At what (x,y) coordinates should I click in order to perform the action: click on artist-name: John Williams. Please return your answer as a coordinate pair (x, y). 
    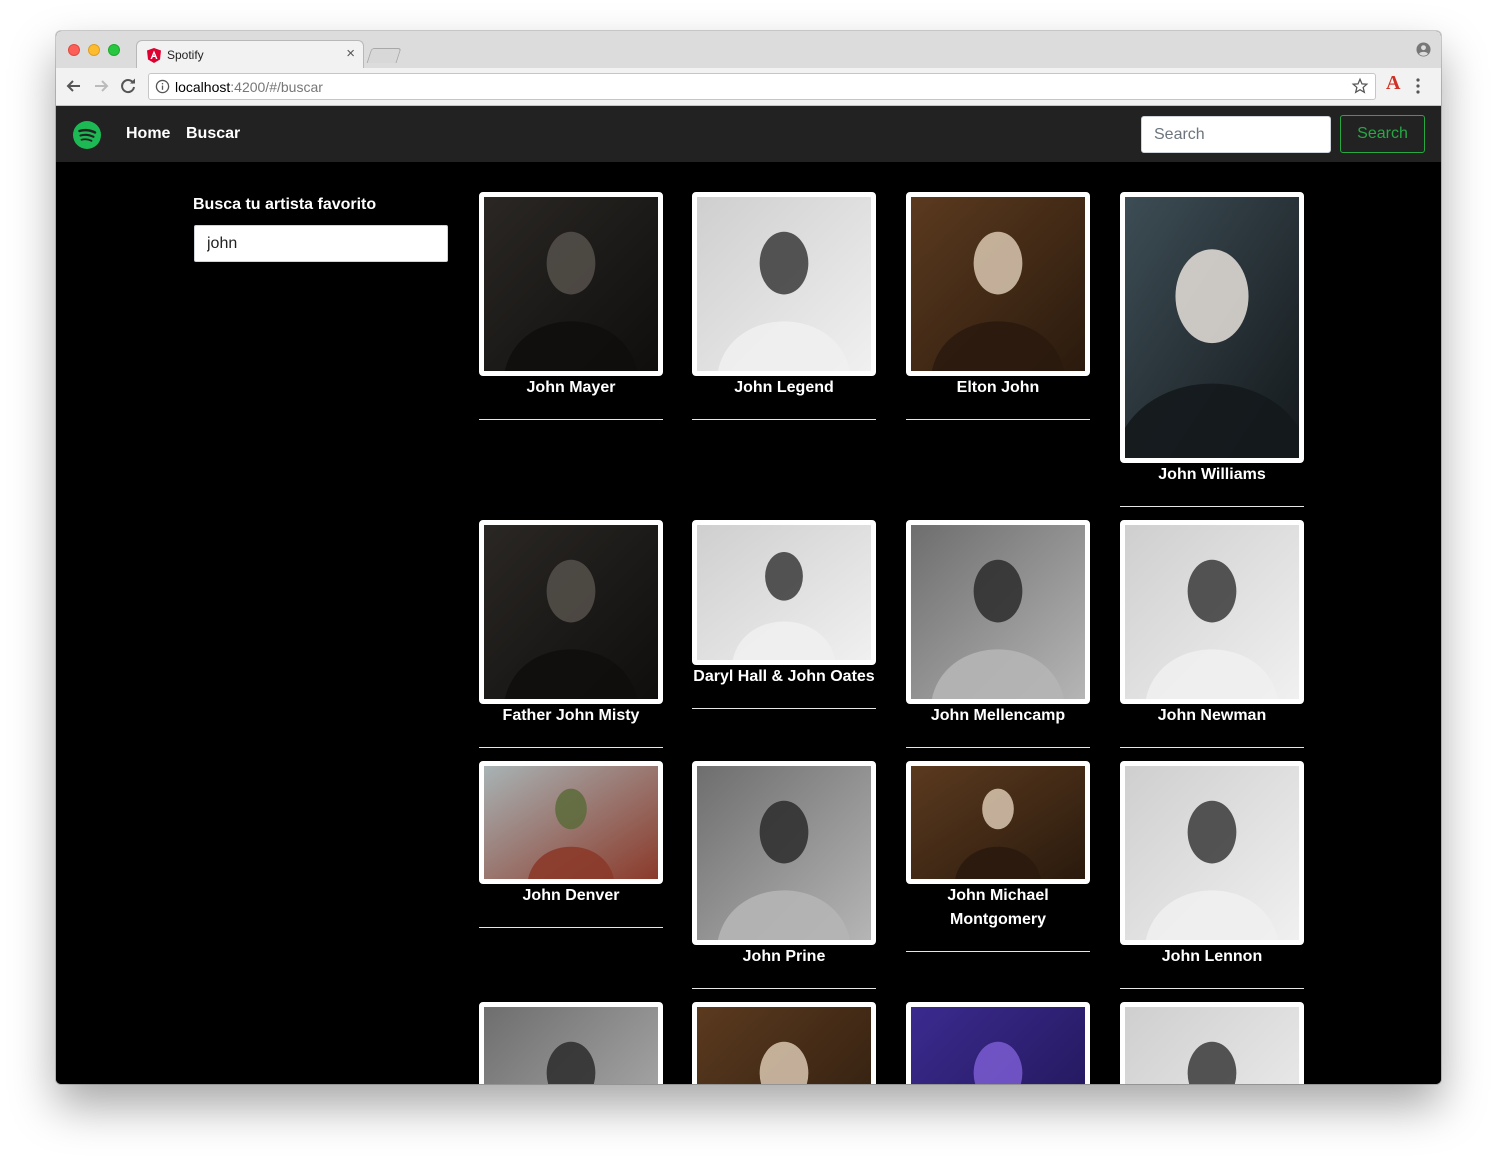
    Looking at the image, I should click on (1212, 474).